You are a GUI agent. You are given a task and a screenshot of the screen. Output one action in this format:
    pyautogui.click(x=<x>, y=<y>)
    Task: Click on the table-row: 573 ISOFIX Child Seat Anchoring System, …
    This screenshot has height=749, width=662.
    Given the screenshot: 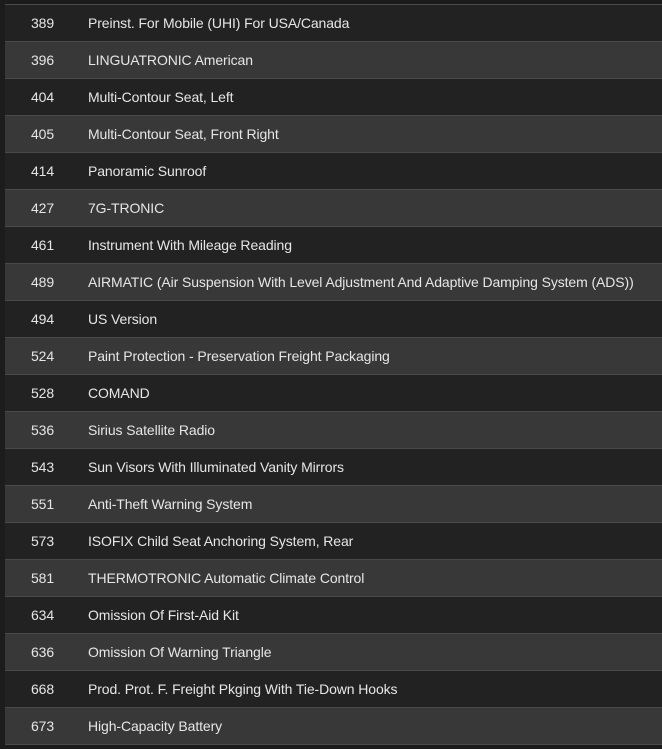 What is the action you would take?
    pyautogui.click(x=333, y=541)
    